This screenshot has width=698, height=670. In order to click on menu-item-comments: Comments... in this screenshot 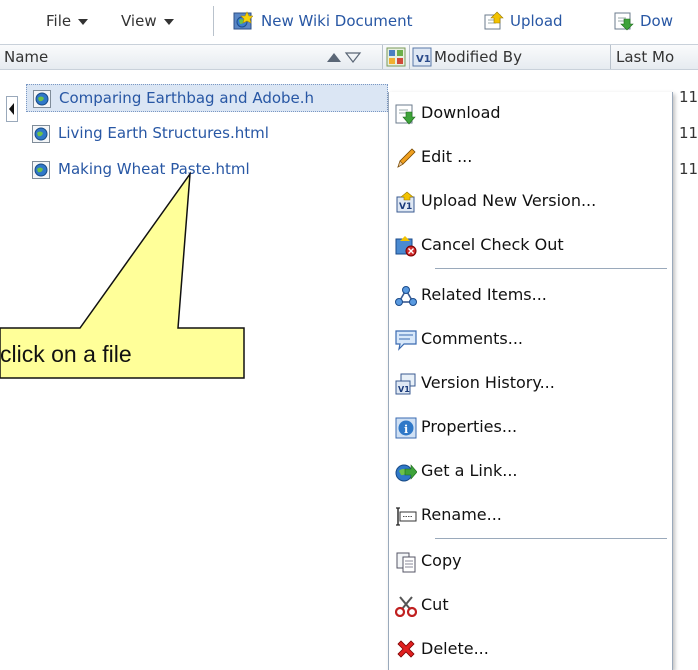, I will do `click(530, 339)`.